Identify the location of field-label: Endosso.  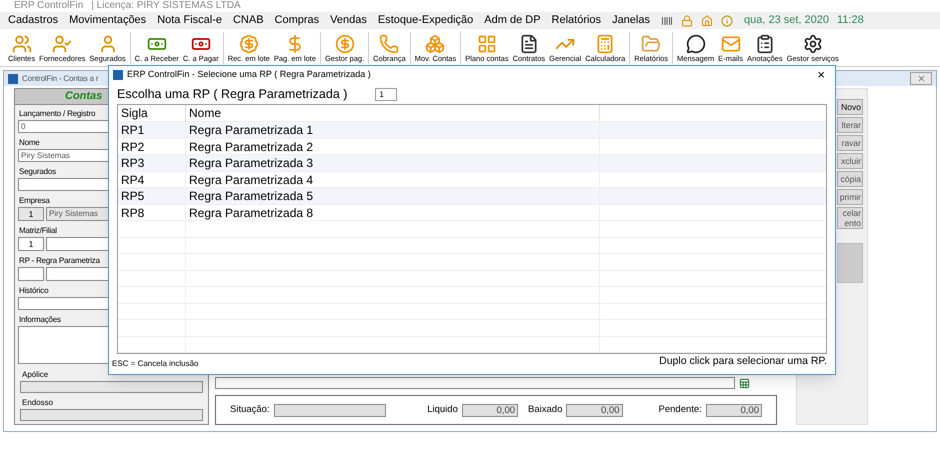
(37, 403).